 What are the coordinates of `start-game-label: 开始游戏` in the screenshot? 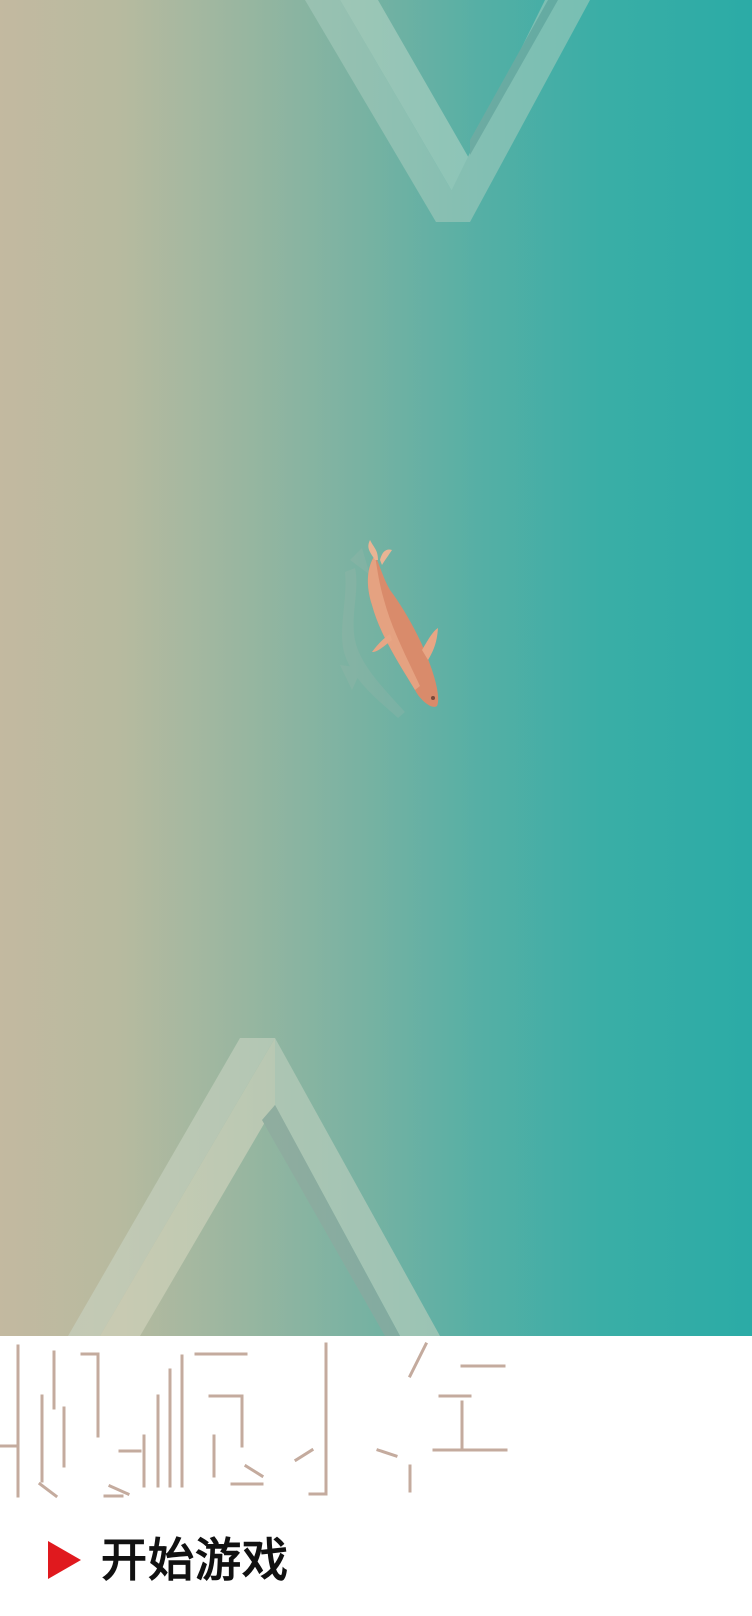 It's located at (195, 1560).